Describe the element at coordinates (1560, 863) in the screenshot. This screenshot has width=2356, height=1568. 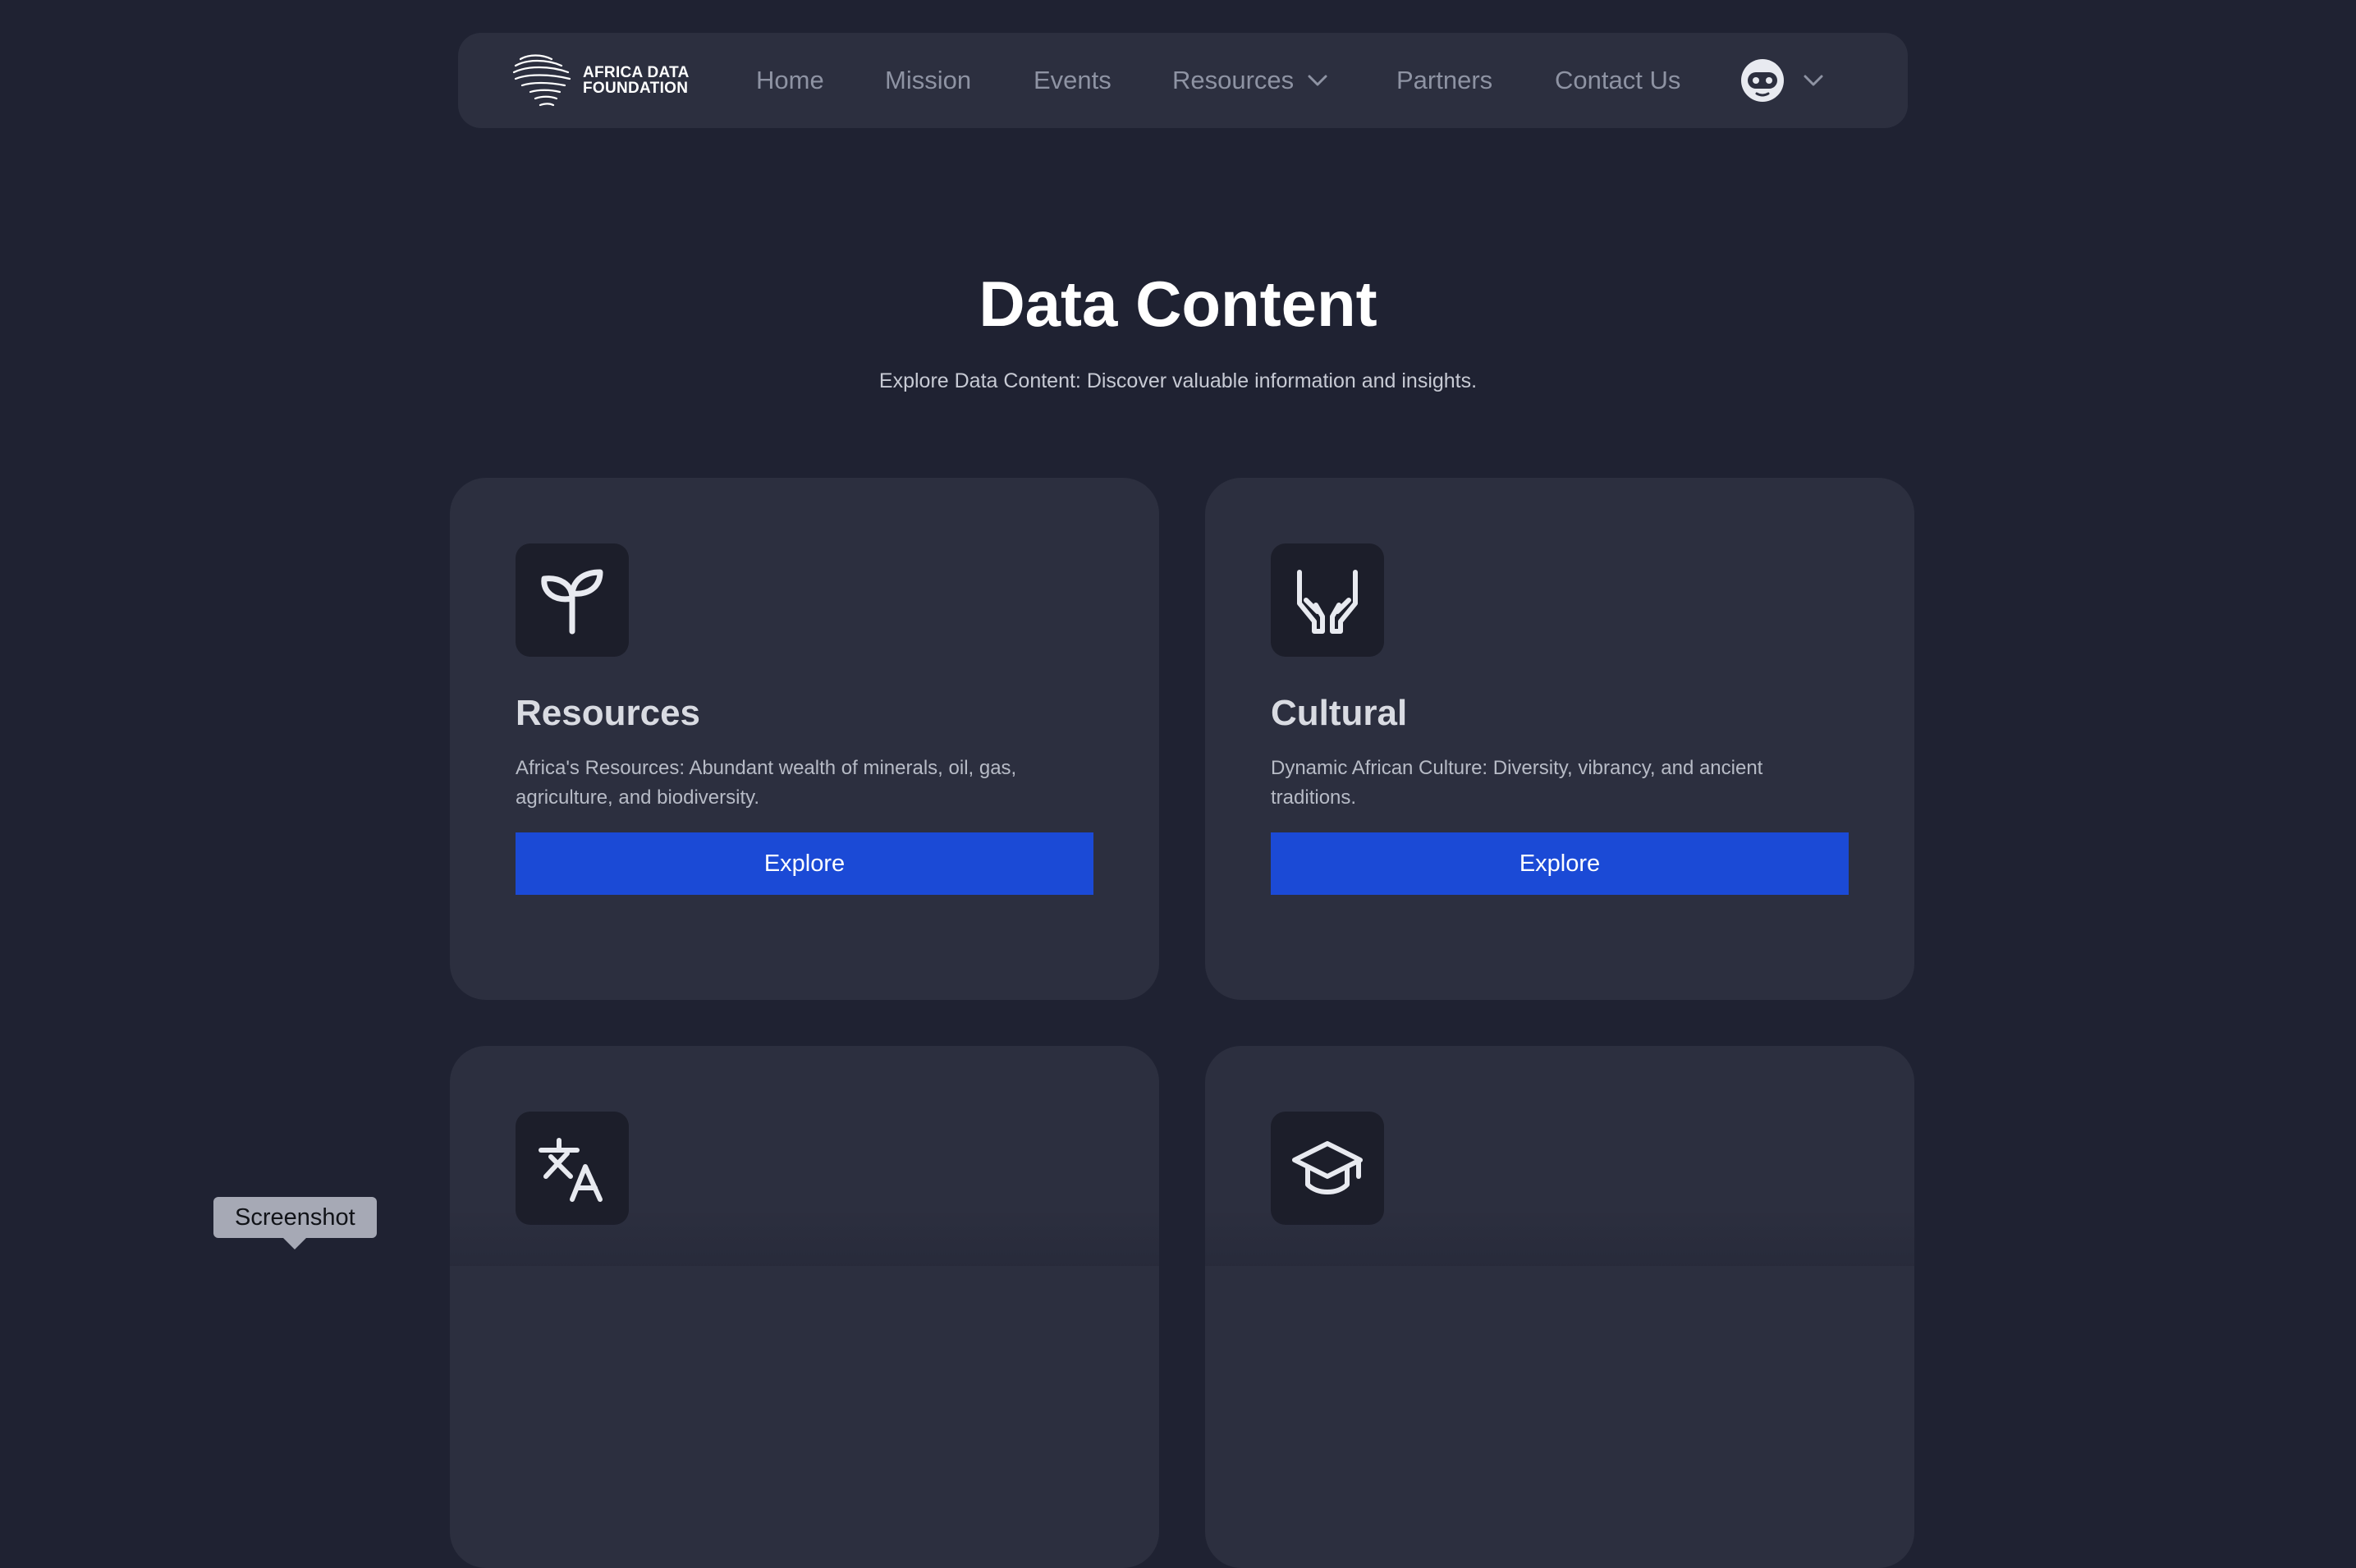
I see `explore-cultural-button: Explore` at that location.